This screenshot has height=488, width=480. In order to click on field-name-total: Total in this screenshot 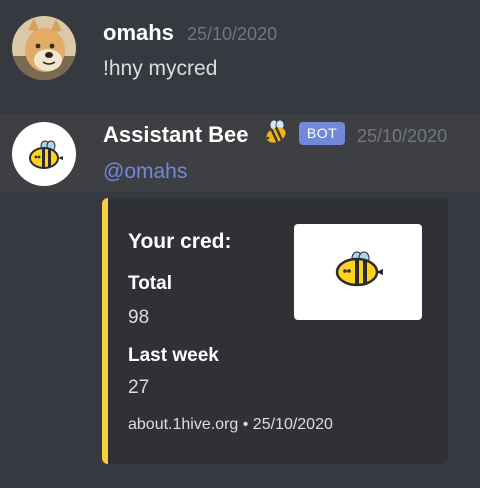, I will do `click(150, 283)`.